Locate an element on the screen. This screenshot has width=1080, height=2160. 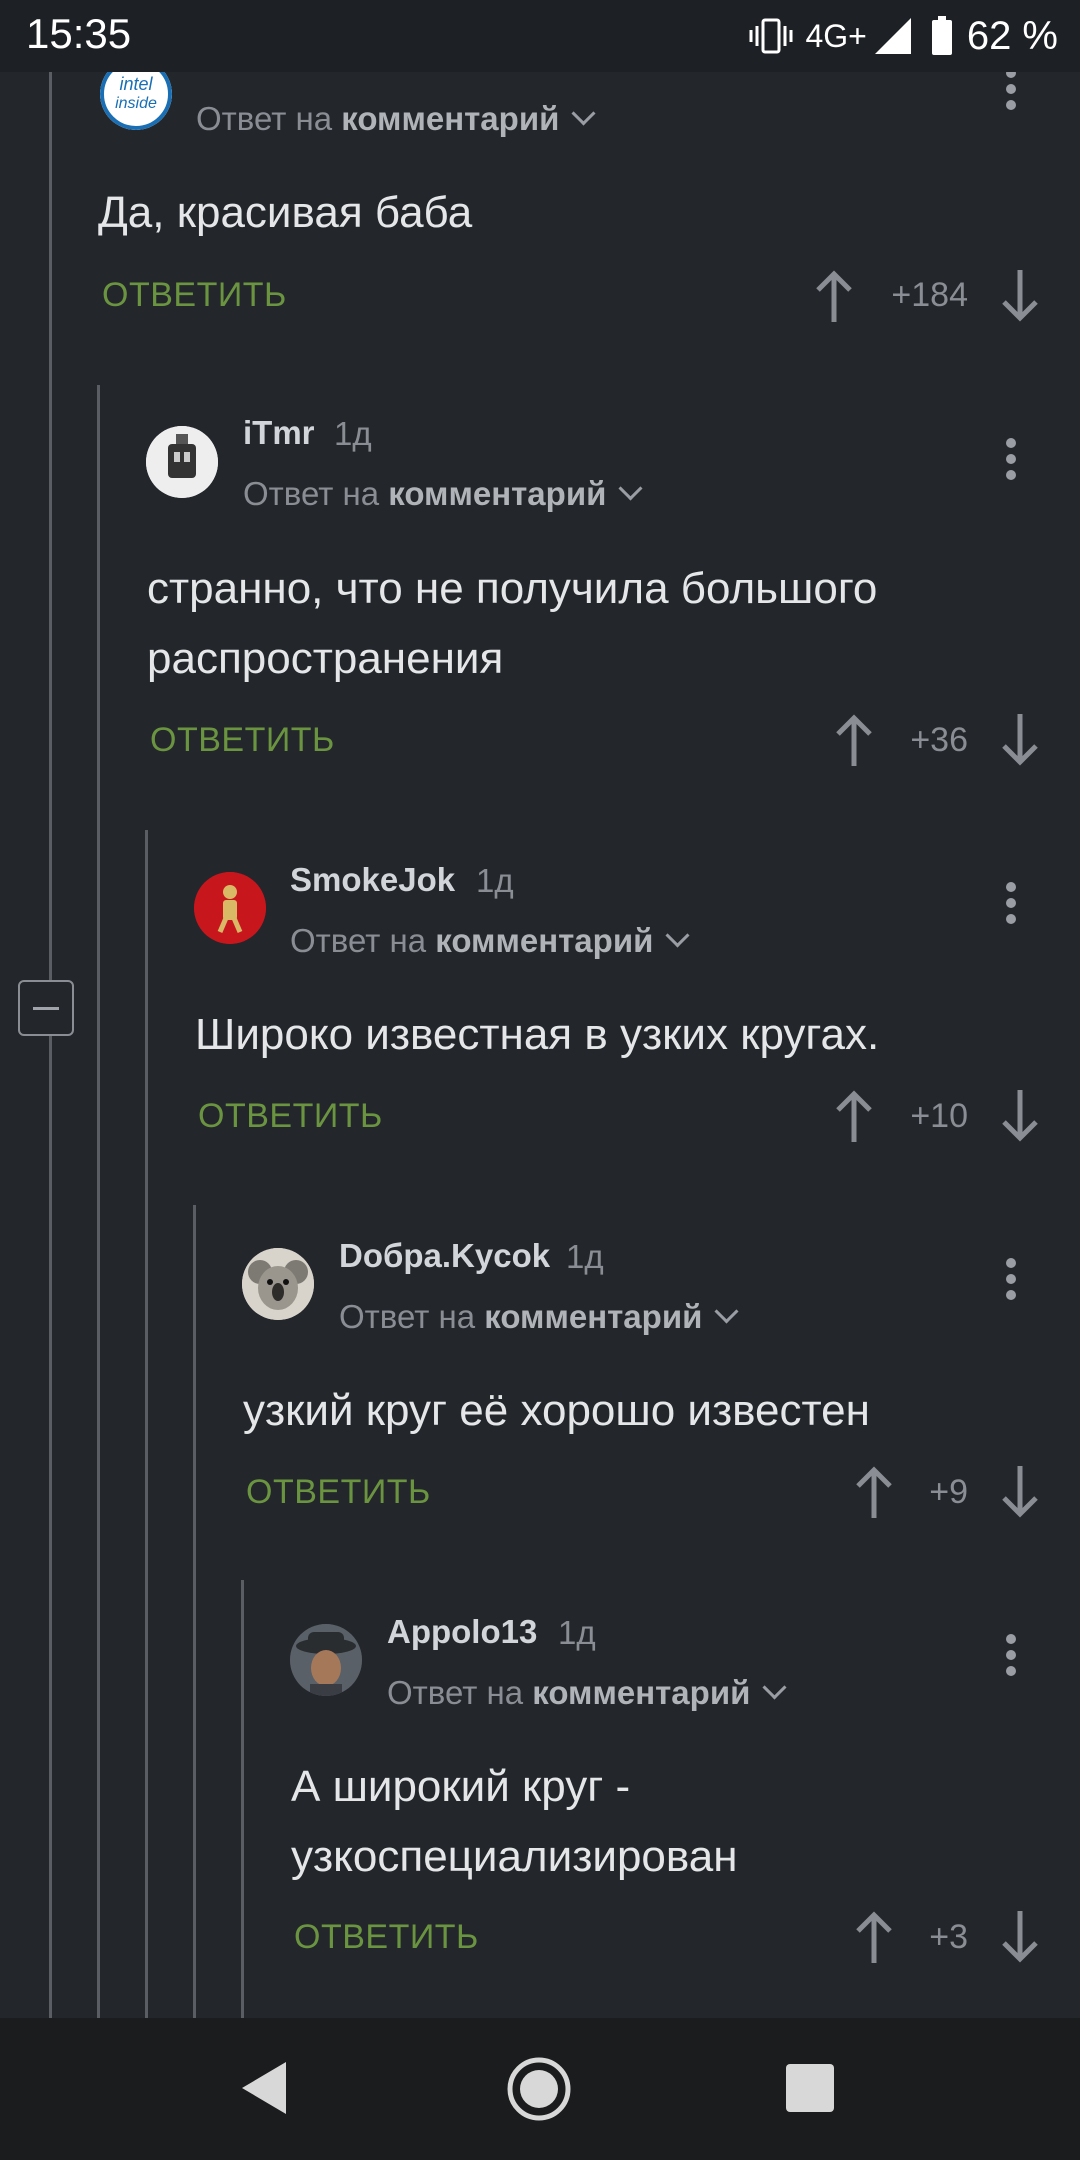
robot-avatar is located at coordinates (182, 462).